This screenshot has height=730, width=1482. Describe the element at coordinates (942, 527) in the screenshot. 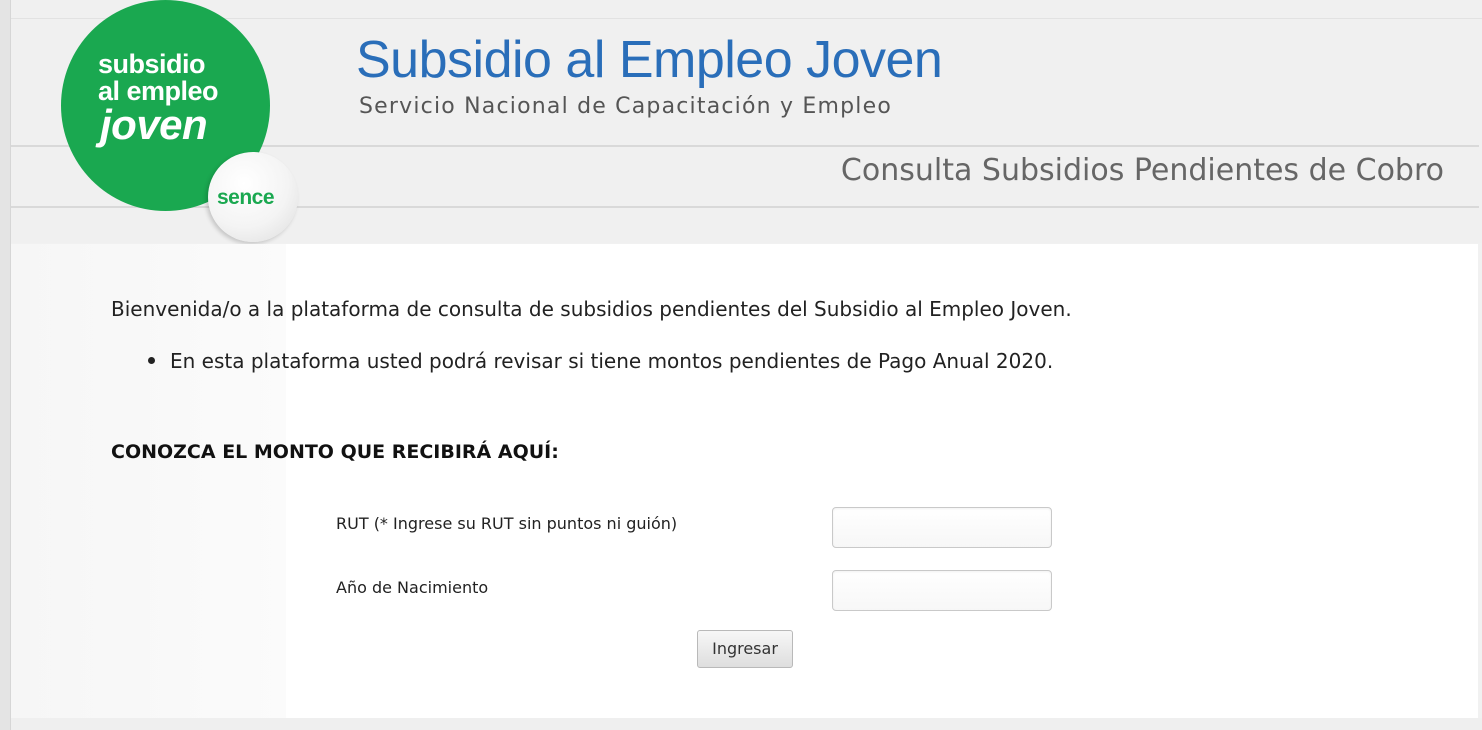

I see `rut-input` at that location.